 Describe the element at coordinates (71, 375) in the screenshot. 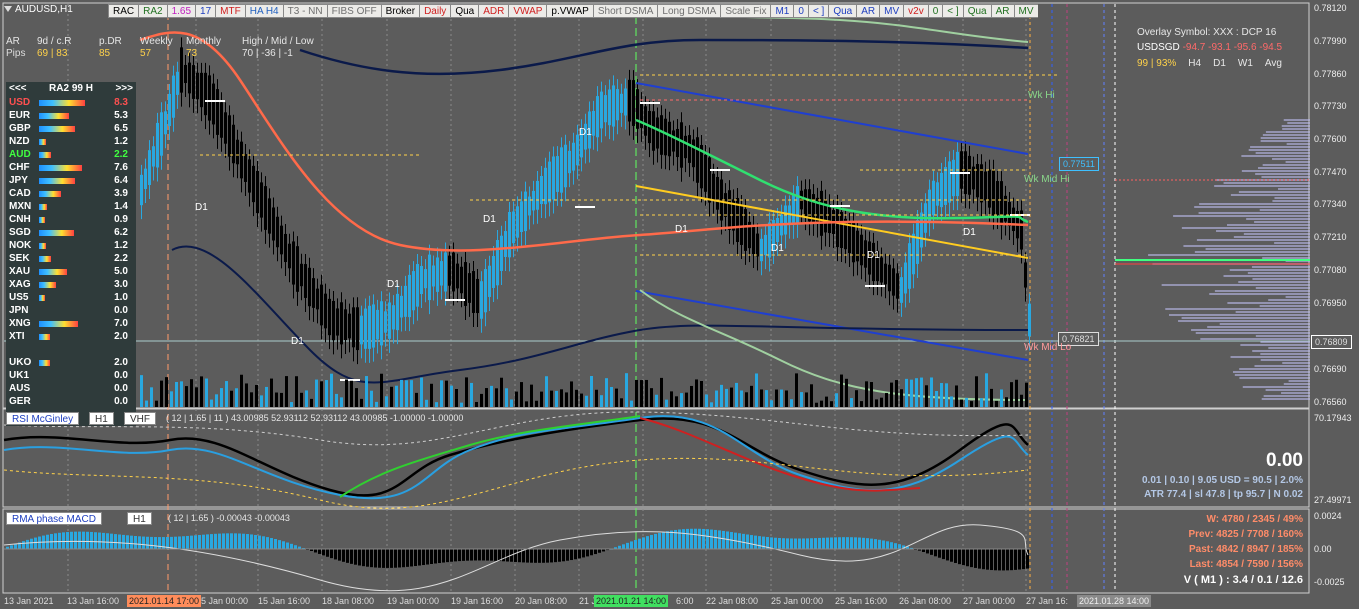

I see `strength-row-uk1: UK1 0.0` at that location.